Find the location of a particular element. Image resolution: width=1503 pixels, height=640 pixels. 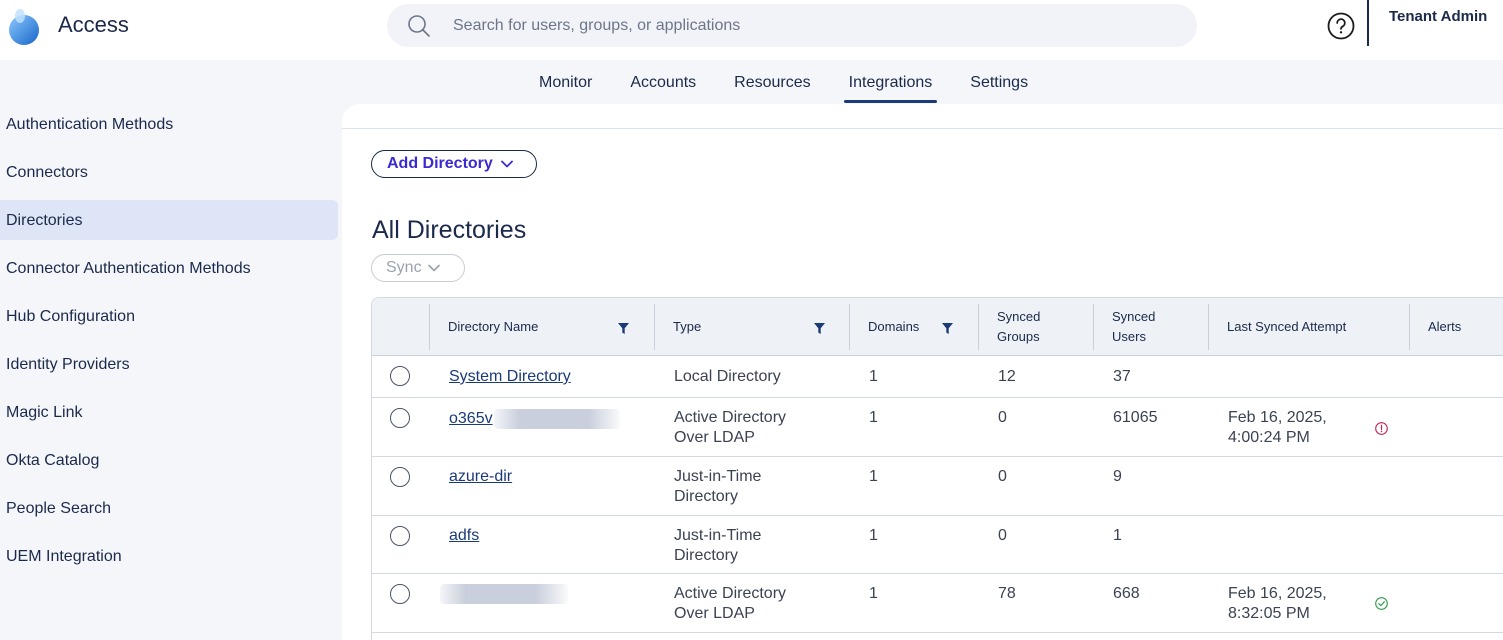

directory-name-link: System Directory is located at coordinates (510, 377).